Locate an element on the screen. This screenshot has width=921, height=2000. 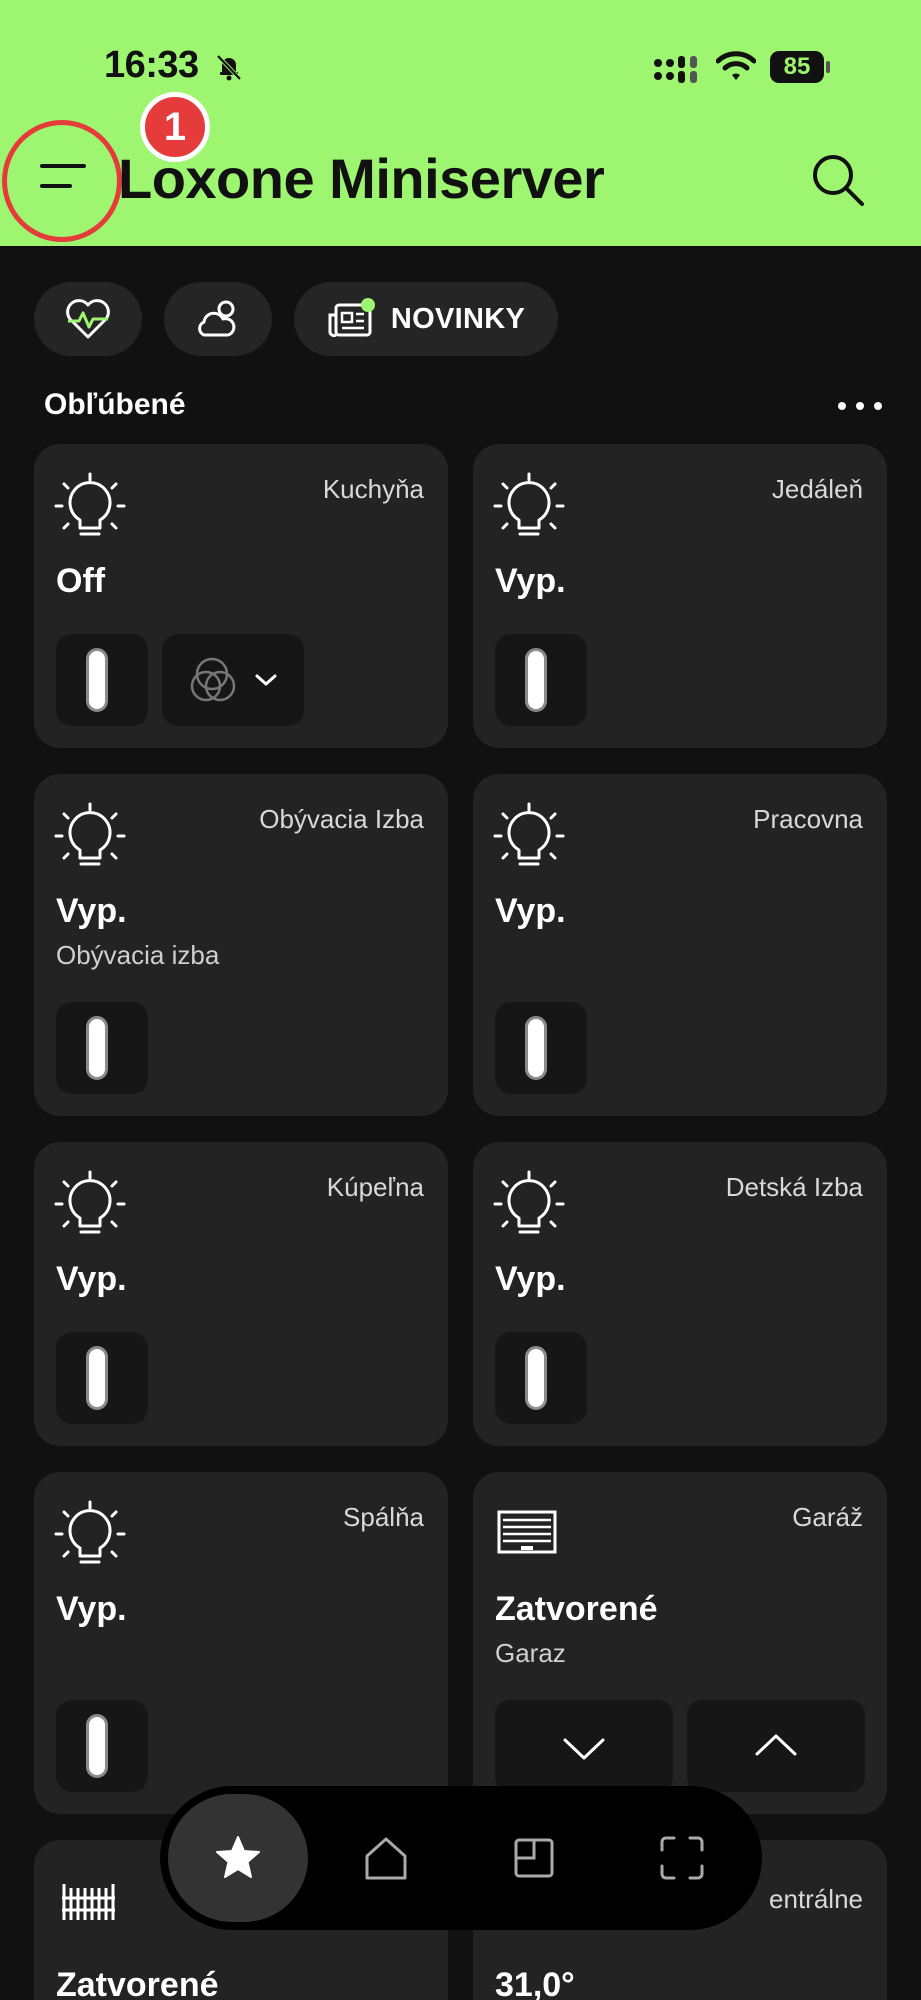
close-down-button is located at coordinates (584, 1746).